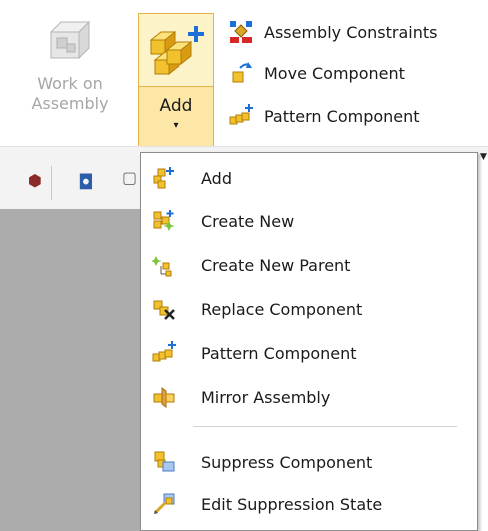 The height and width of the screenshot is (531, 488). I want to click on chevron-down-icon: ▾, so click(176, 125).